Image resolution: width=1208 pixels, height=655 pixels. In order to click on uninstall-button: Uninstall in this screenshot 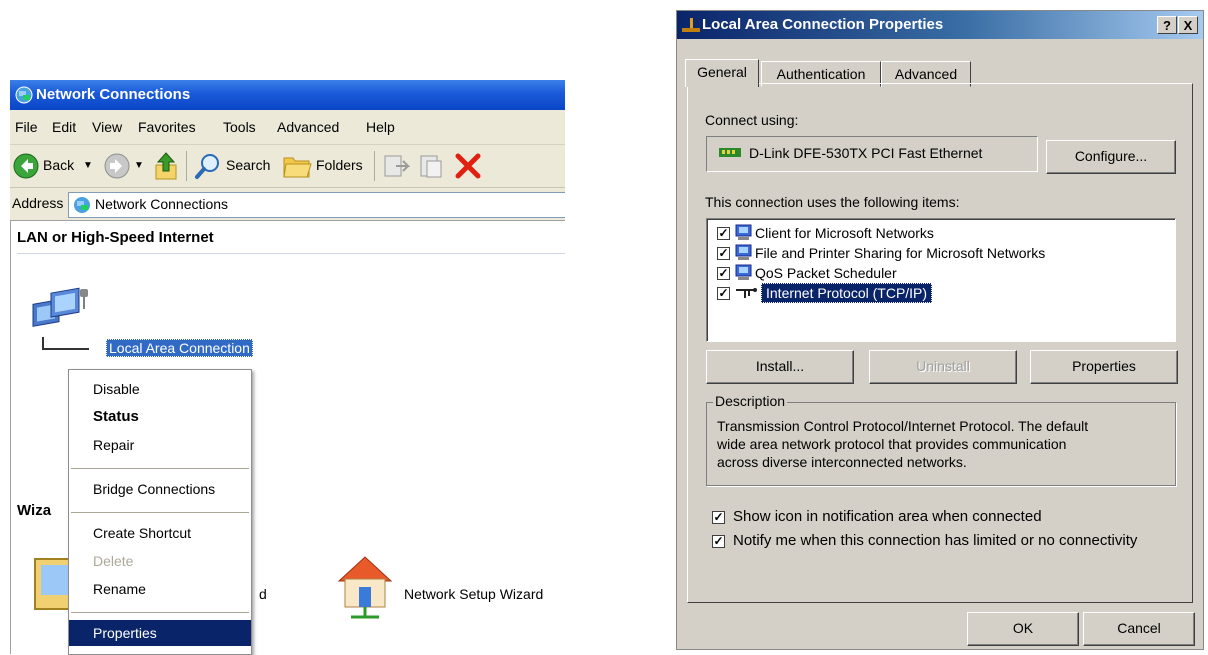, I will do `click(943, 367)`.